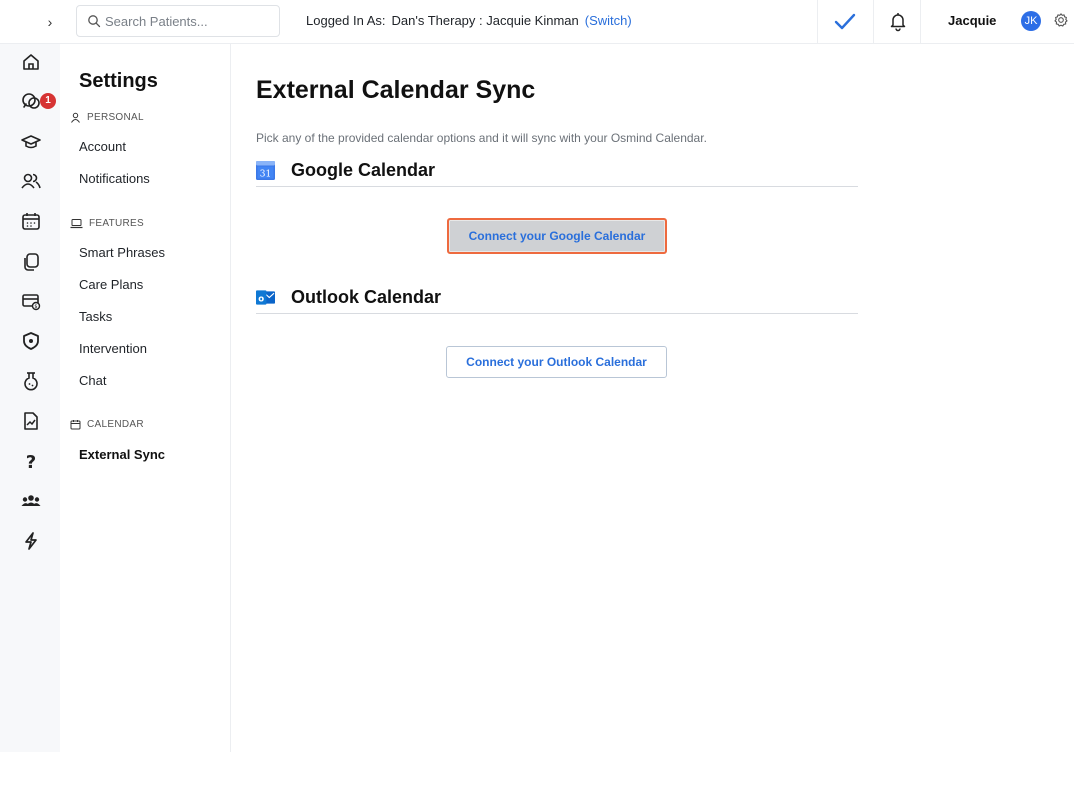 The height and width of the screenshot is (792, 1074). I want to click on home-icon, so click(31, 62).